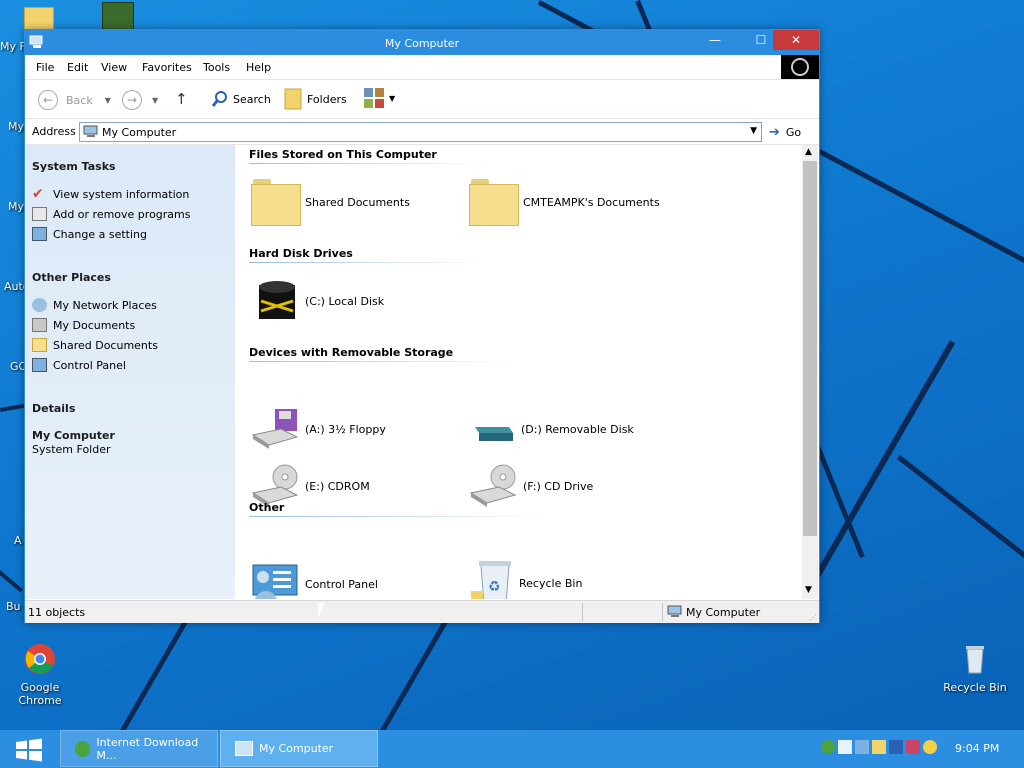 The width and height of the screenshot is (1024, 768). I want to click on task-view-system-info: ✔ View system information, so click(110, 194).